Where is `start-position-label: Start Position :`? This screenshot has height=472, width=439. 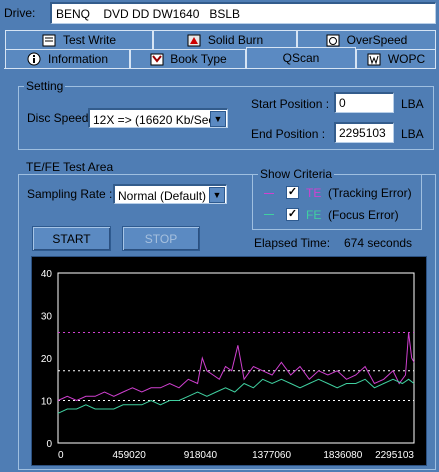 start-position-label: Start Position : is located at coordinates (290, 104).